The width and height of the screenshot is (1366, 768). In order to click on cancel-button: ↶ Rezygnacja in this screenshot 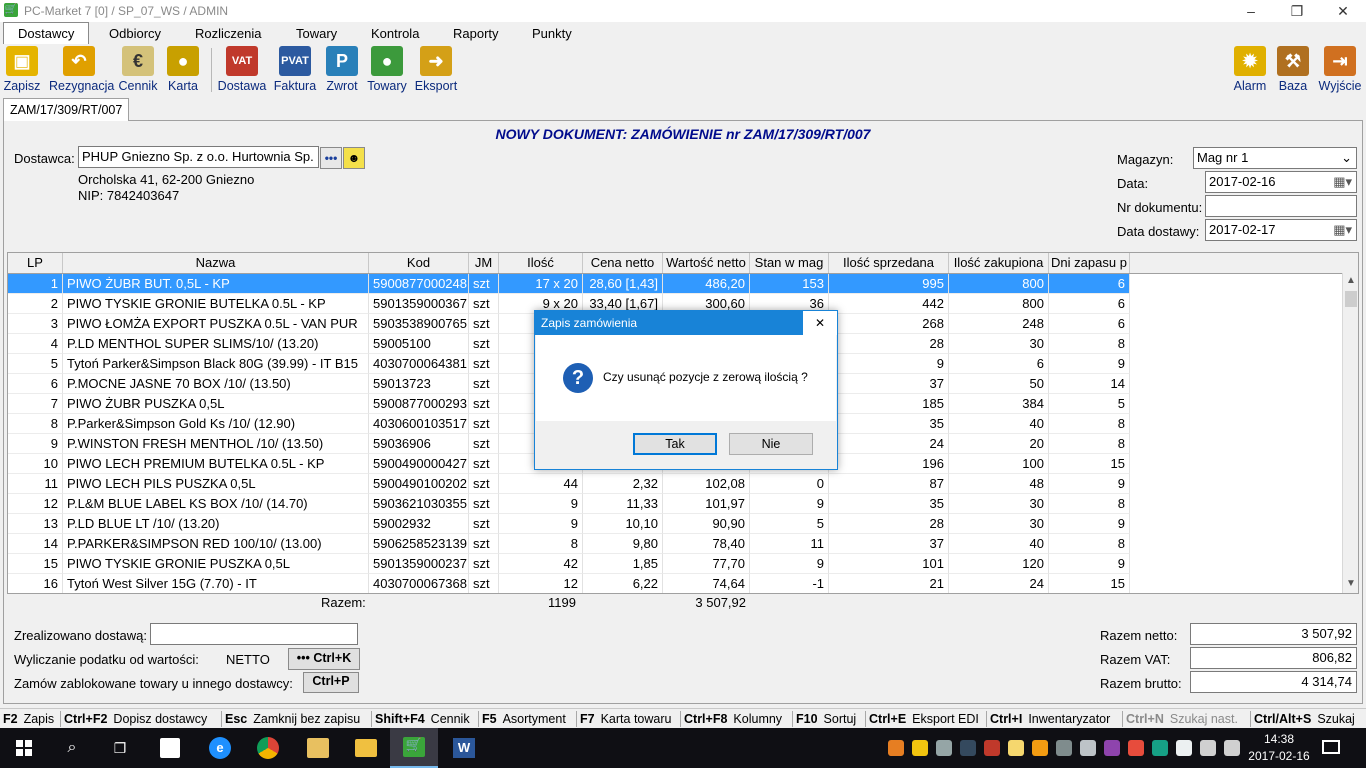, I will do `click(81, 70)`.